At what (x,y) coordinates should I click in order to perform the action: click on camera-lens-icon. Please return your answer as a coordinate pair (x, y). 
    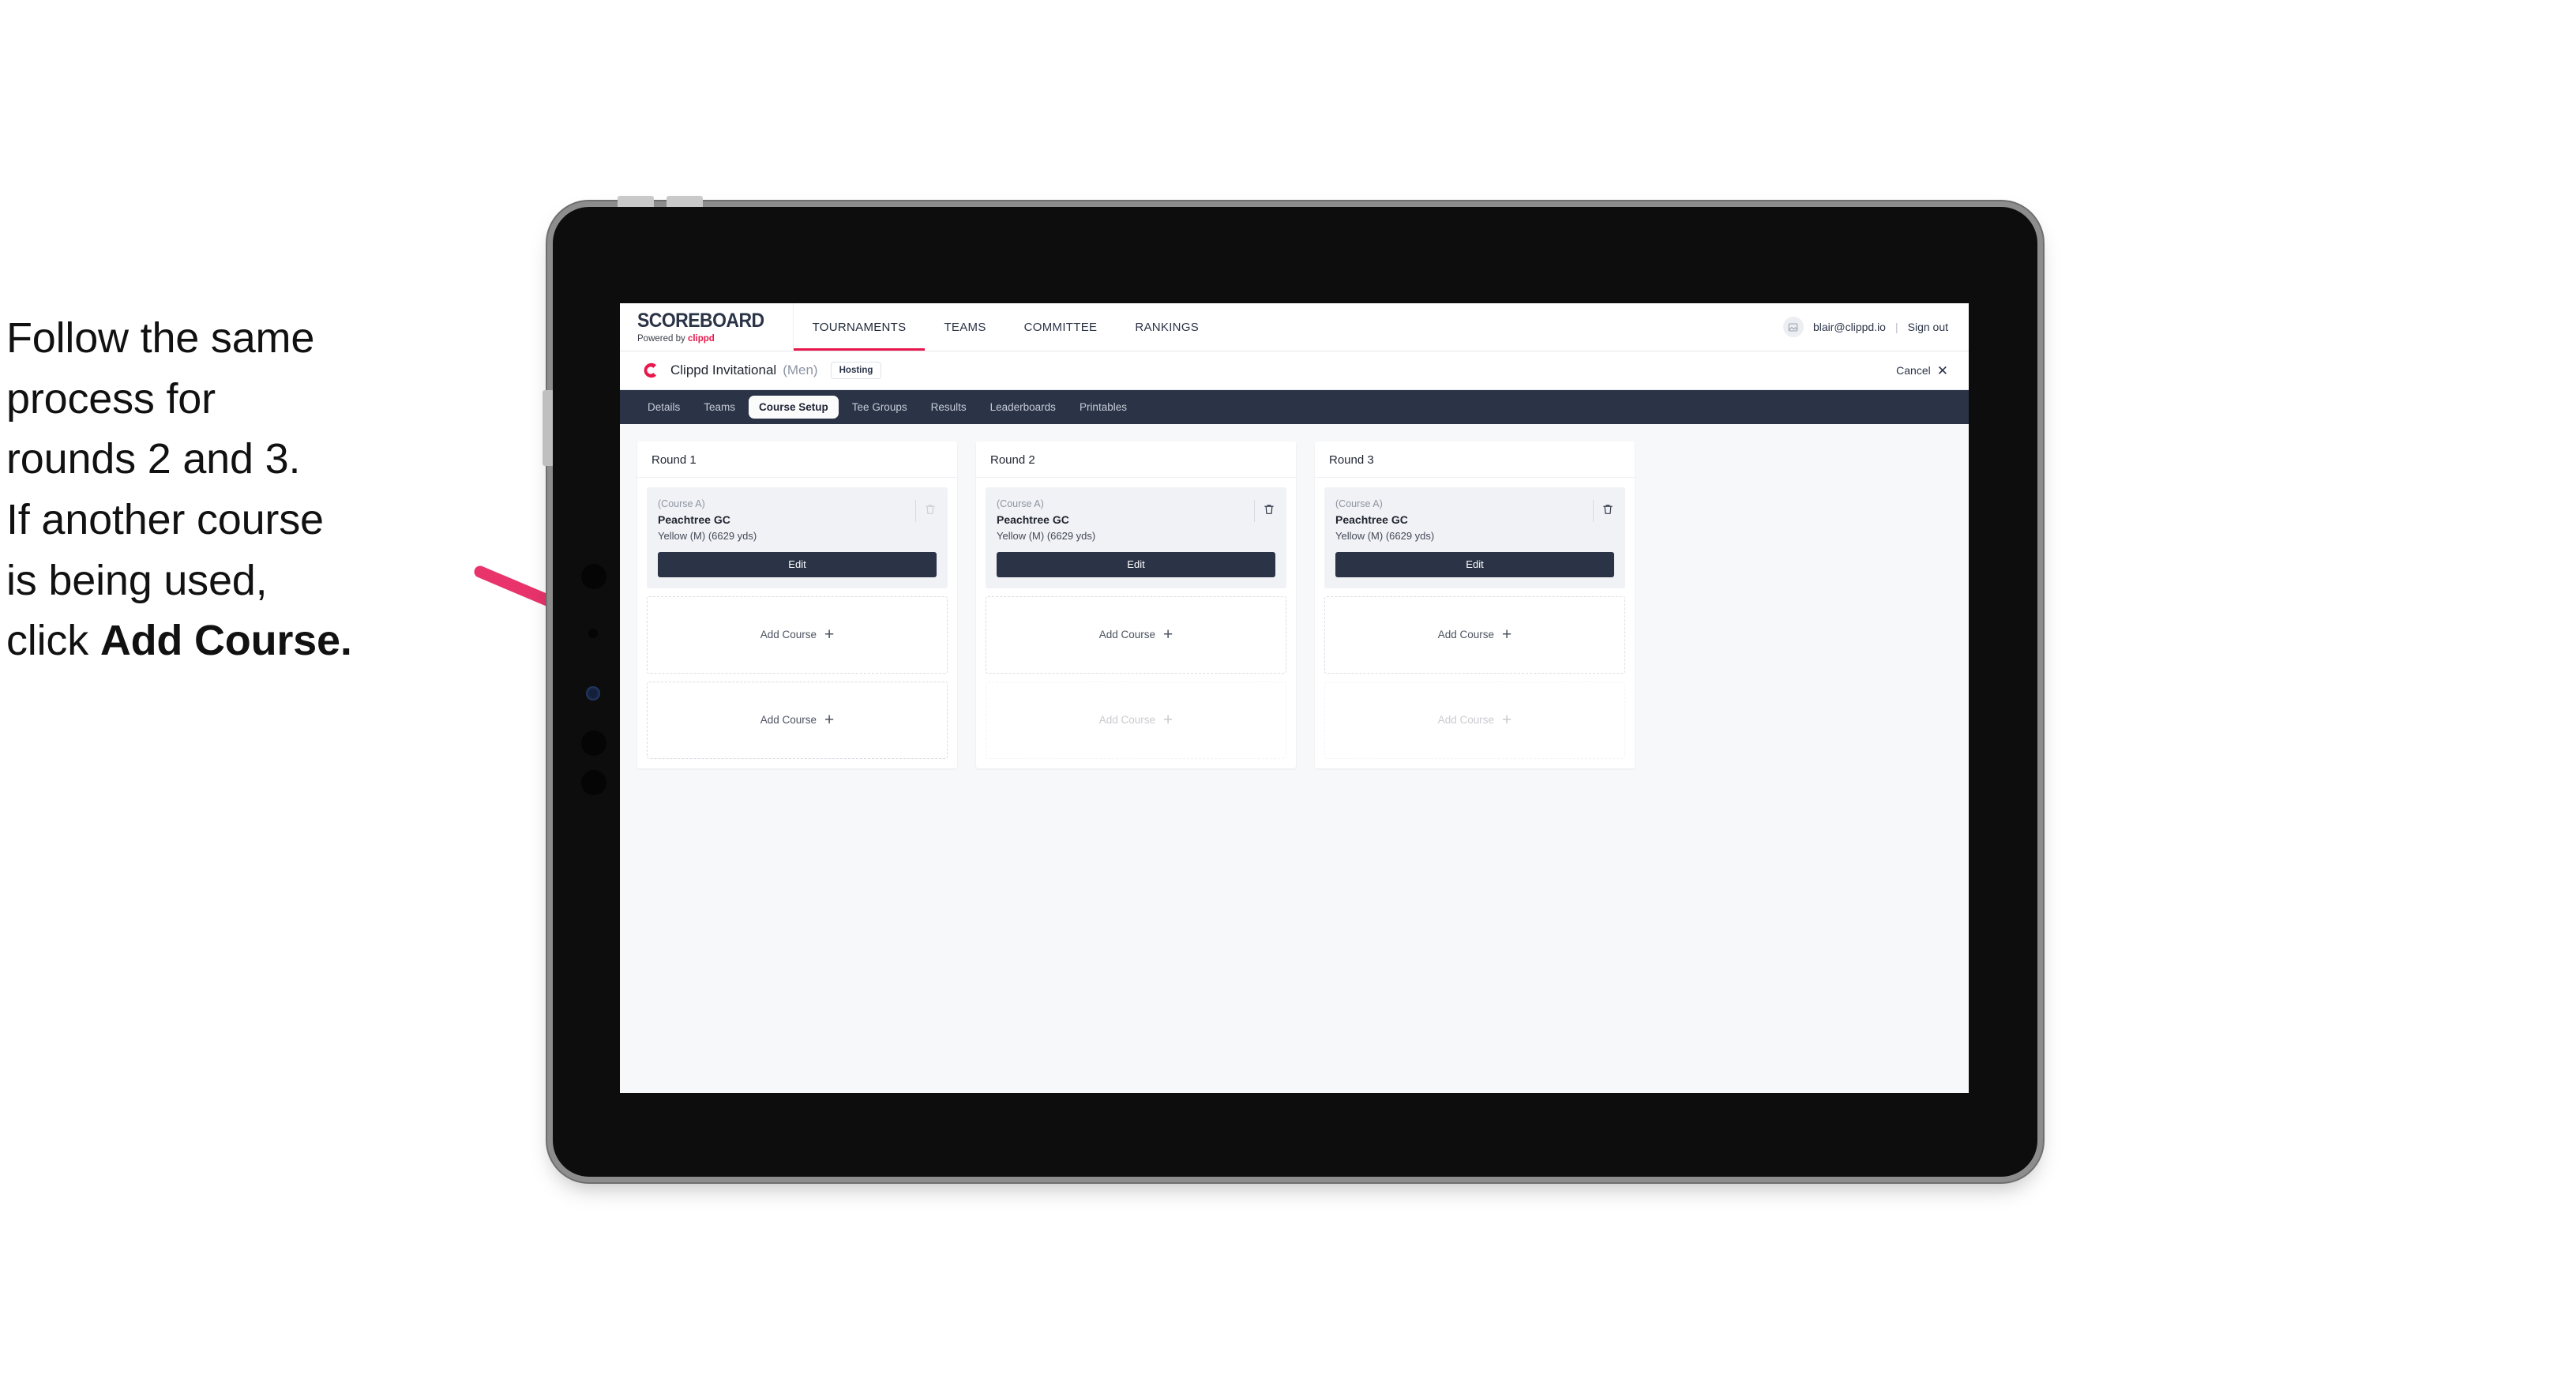
    Looking at the image, I should click on (593, 576).